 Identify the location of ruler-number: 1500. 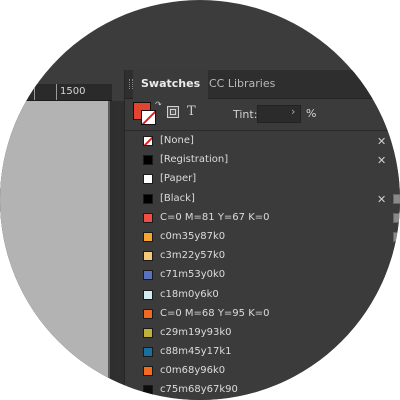
(73, 91).